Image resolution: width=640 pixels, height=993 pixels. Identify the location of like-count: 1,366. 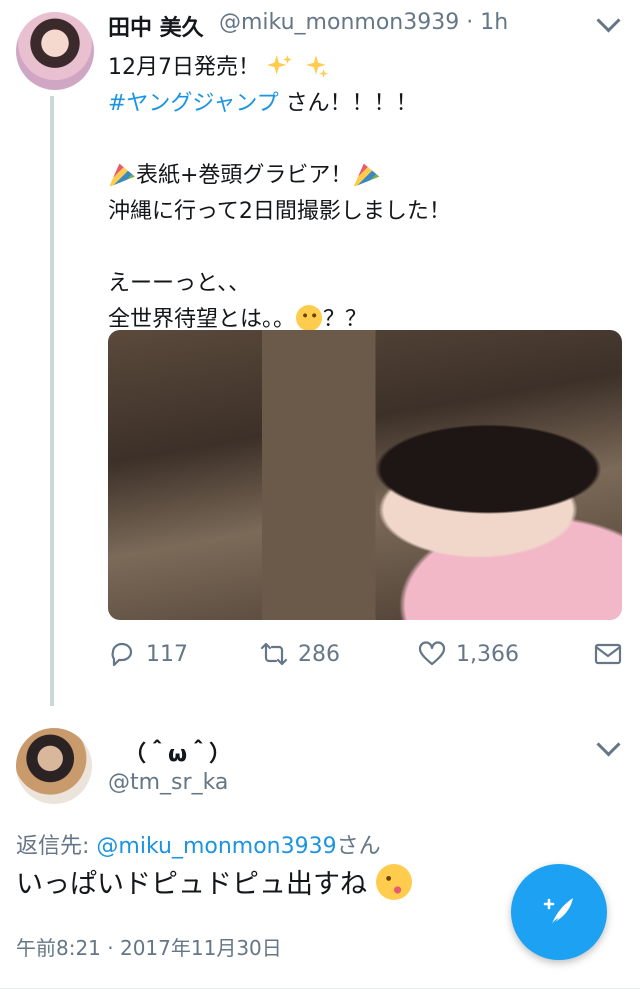
(487, 654).